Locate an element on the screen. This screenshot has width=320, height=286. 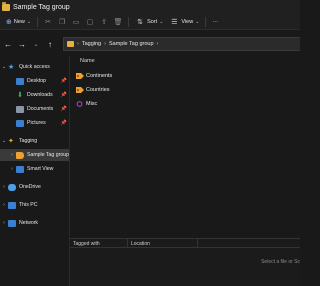
sidebar-item-tagging: ⌄ ✦ Tagging is located at coordinates (34, 141).